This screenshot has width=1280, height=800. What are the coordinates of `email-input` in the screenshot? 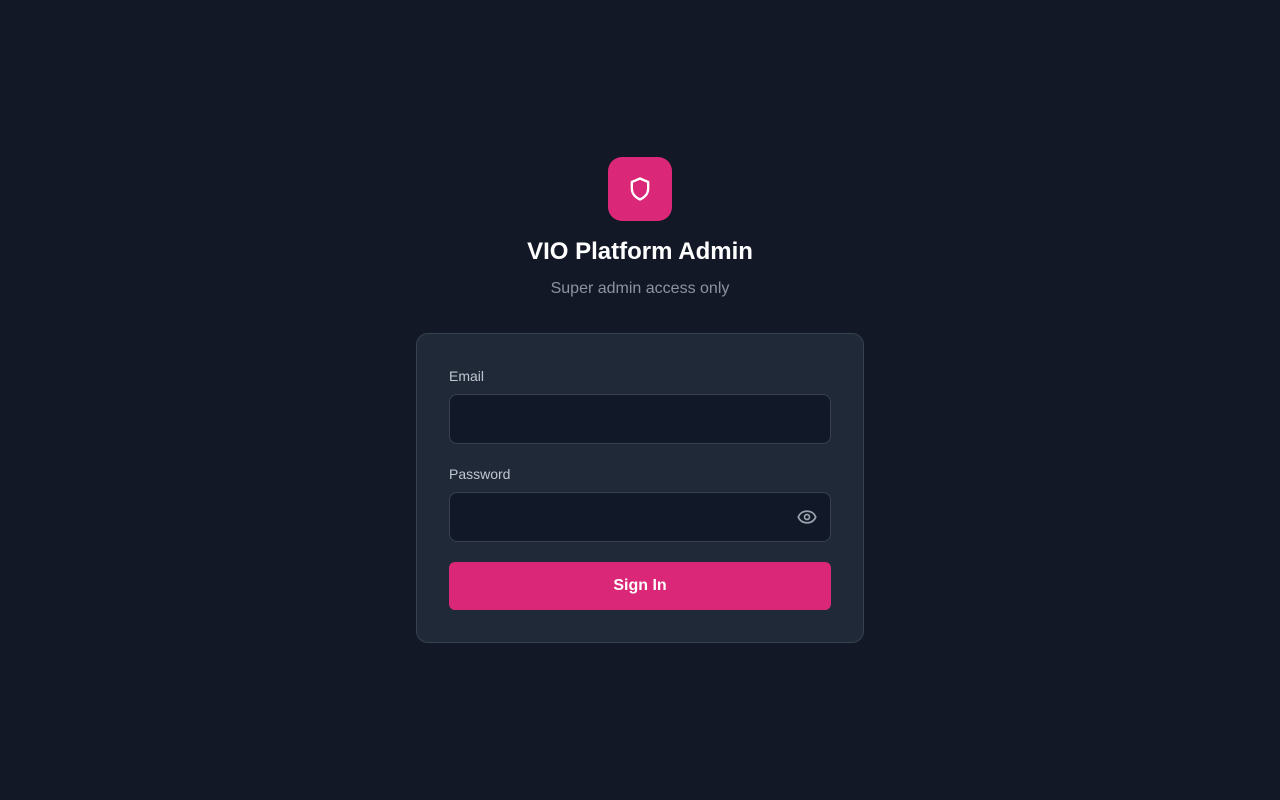 It's located at (640, 419).